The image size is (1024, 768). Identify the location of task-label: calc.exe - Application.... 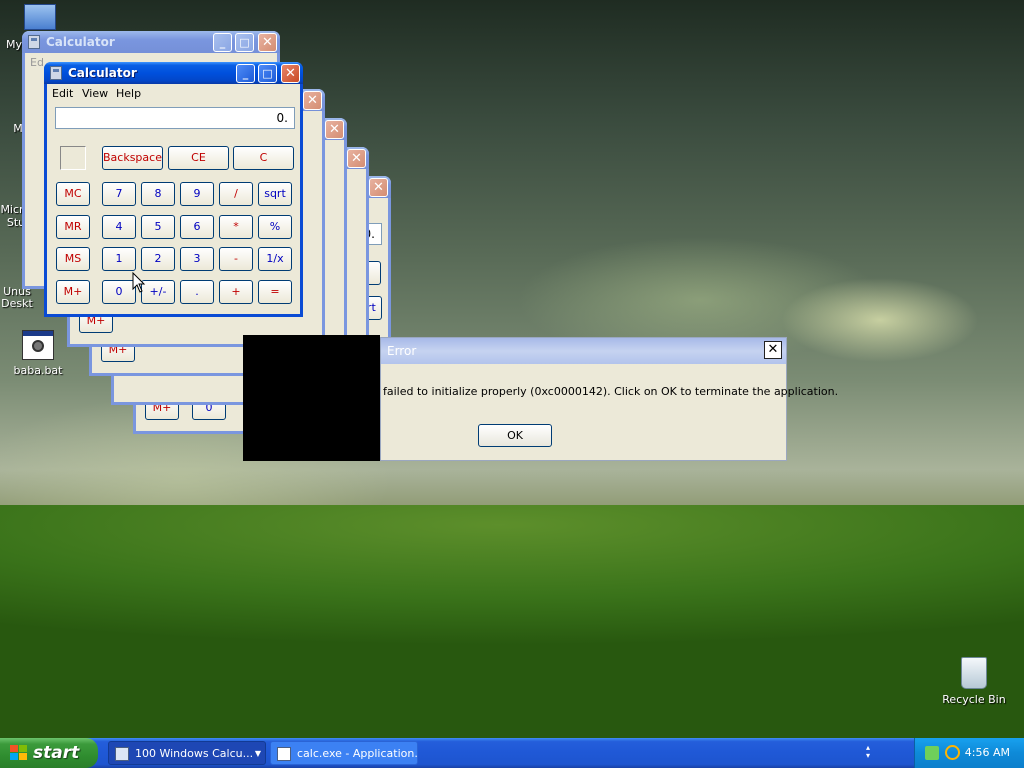
(357, 753).